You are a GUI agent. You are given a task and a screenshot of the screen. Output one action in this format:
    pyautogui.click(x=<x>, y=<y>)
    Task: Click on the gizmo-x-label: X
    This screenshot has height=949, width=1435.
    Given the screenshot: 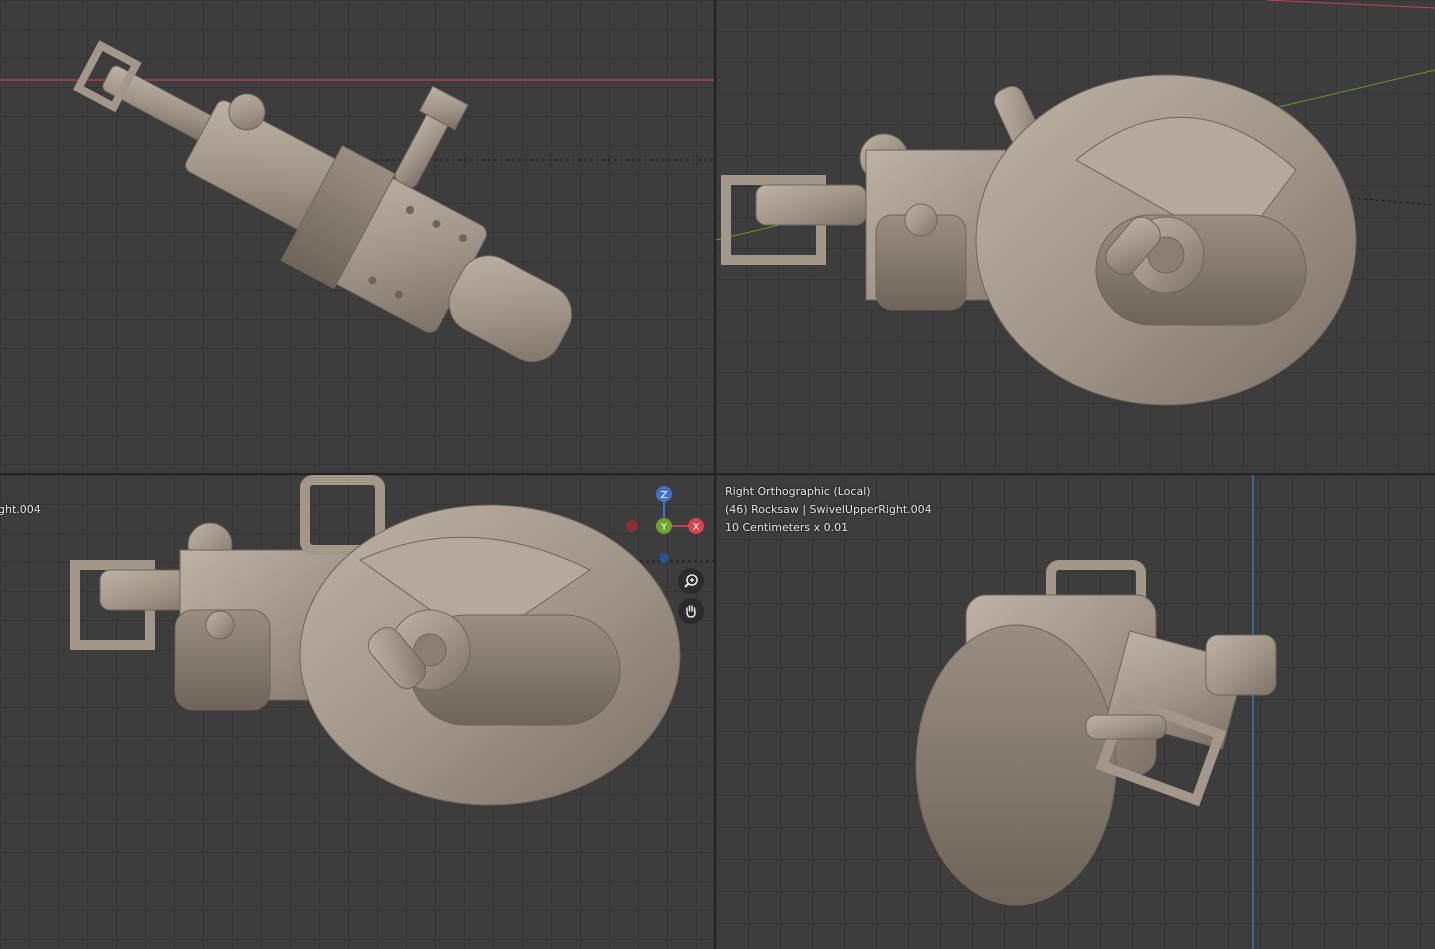 What is the action you would take?
    pyautogui.click(x=696, y=527)
    